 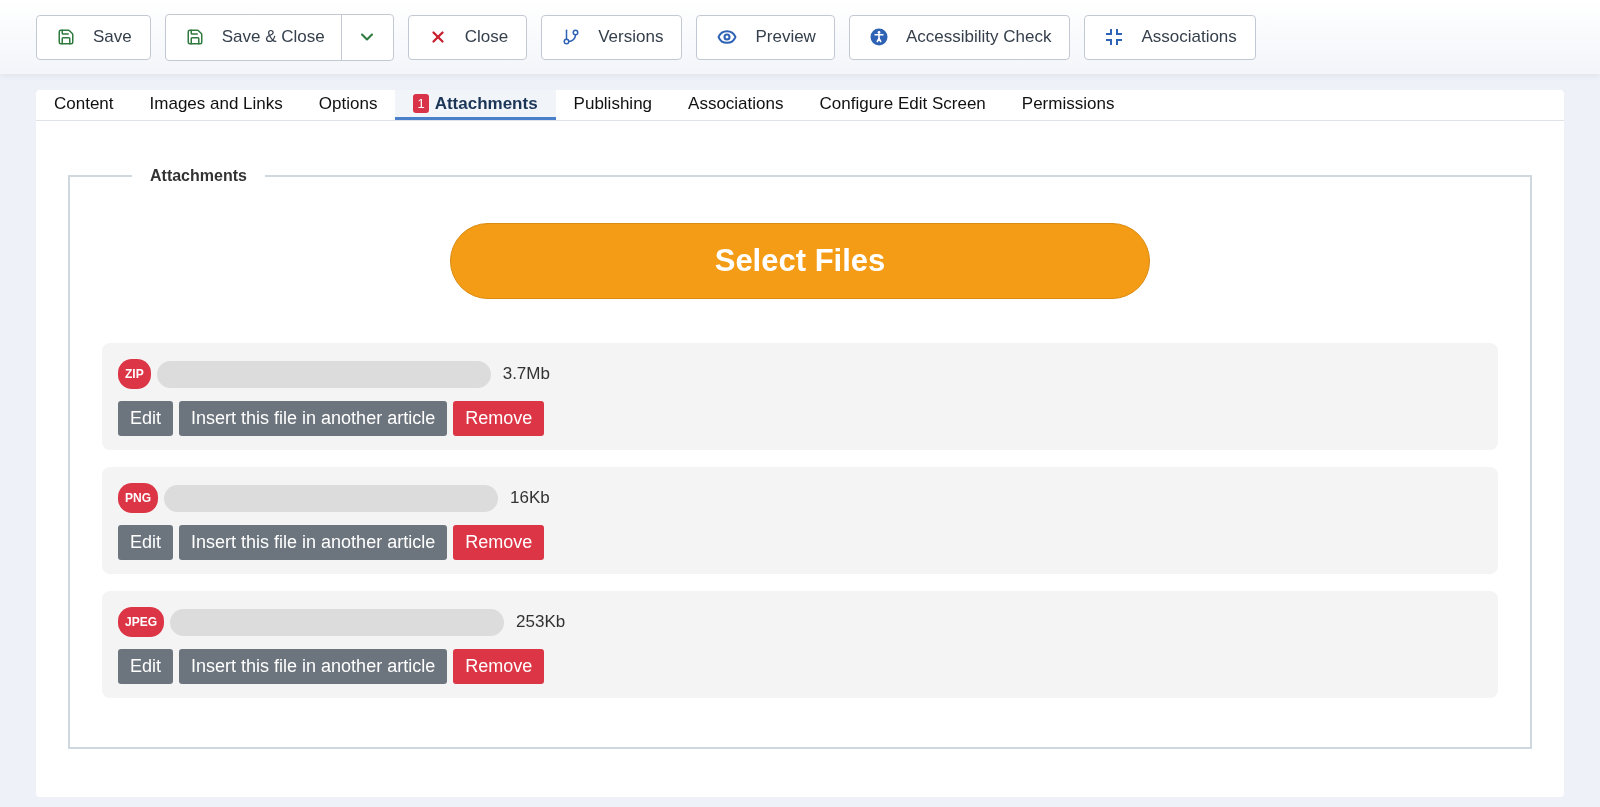 I want to click on tab: Images and Links, so click(x=216, y=105).